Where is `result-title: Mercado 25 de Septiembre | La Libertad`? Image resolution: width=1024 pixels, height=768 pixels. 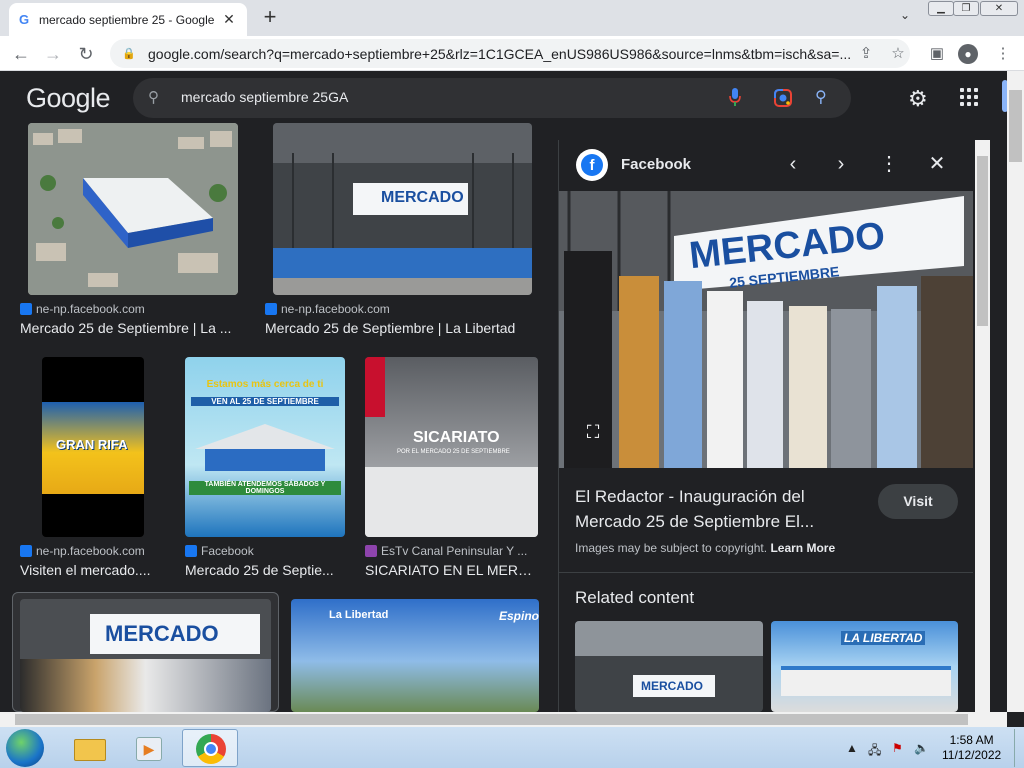 result-title: Mercado 25 de Septiembre | La Libertad is located at coordinates (400, 328).